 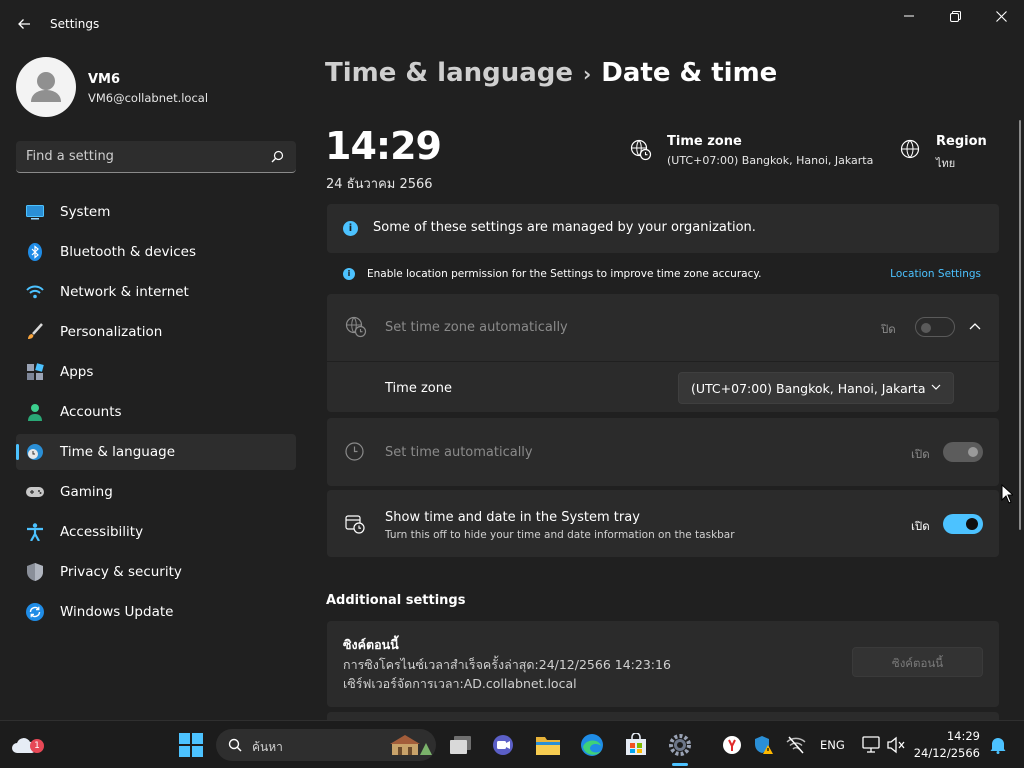 I want to click on start-button, so click(x=191, y=745).